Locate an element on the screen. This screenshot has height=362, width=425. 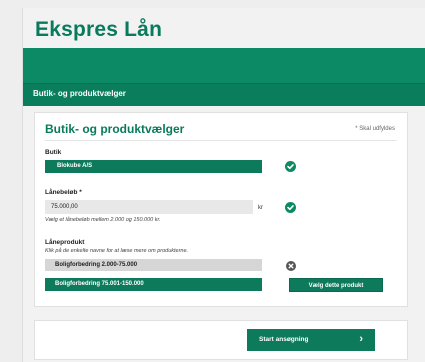
divider is located at coordinates (221, 140).